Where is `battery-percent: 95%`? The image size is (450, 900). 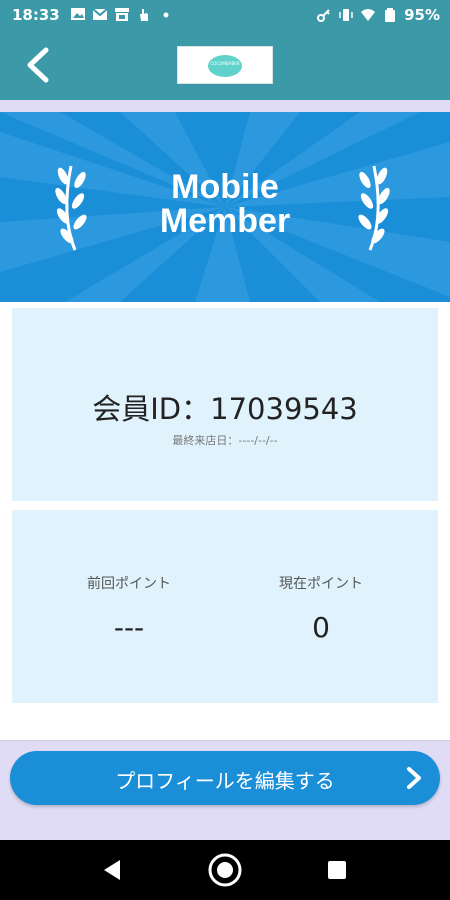 battery-percent: 95% is located at coordinates (422, 15).